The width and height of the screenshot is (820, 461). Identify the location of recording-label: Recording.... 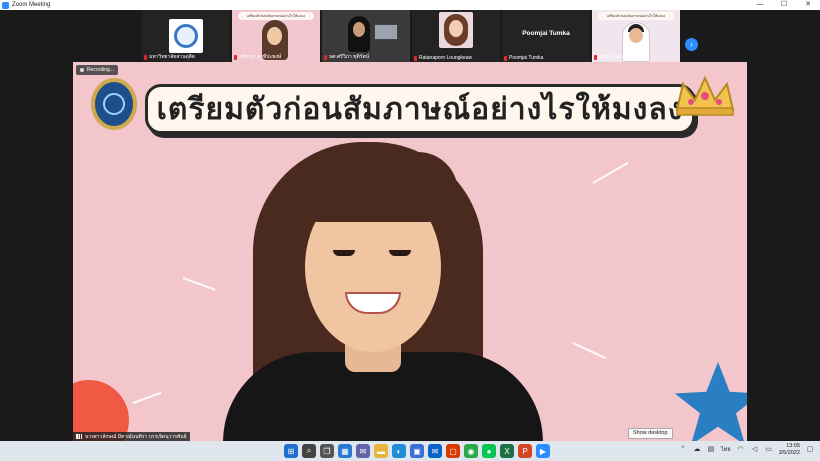
(100, 70).